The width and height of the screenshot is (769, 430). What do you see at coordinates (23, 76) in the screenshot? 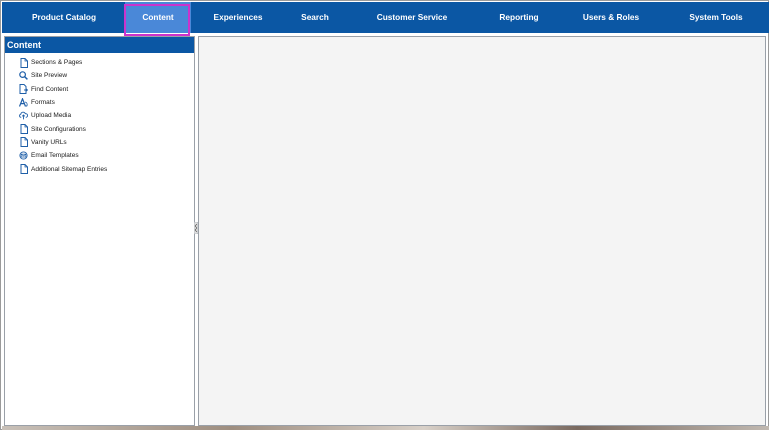
I see `magnifier-icon` at bounding box center [23, 76].